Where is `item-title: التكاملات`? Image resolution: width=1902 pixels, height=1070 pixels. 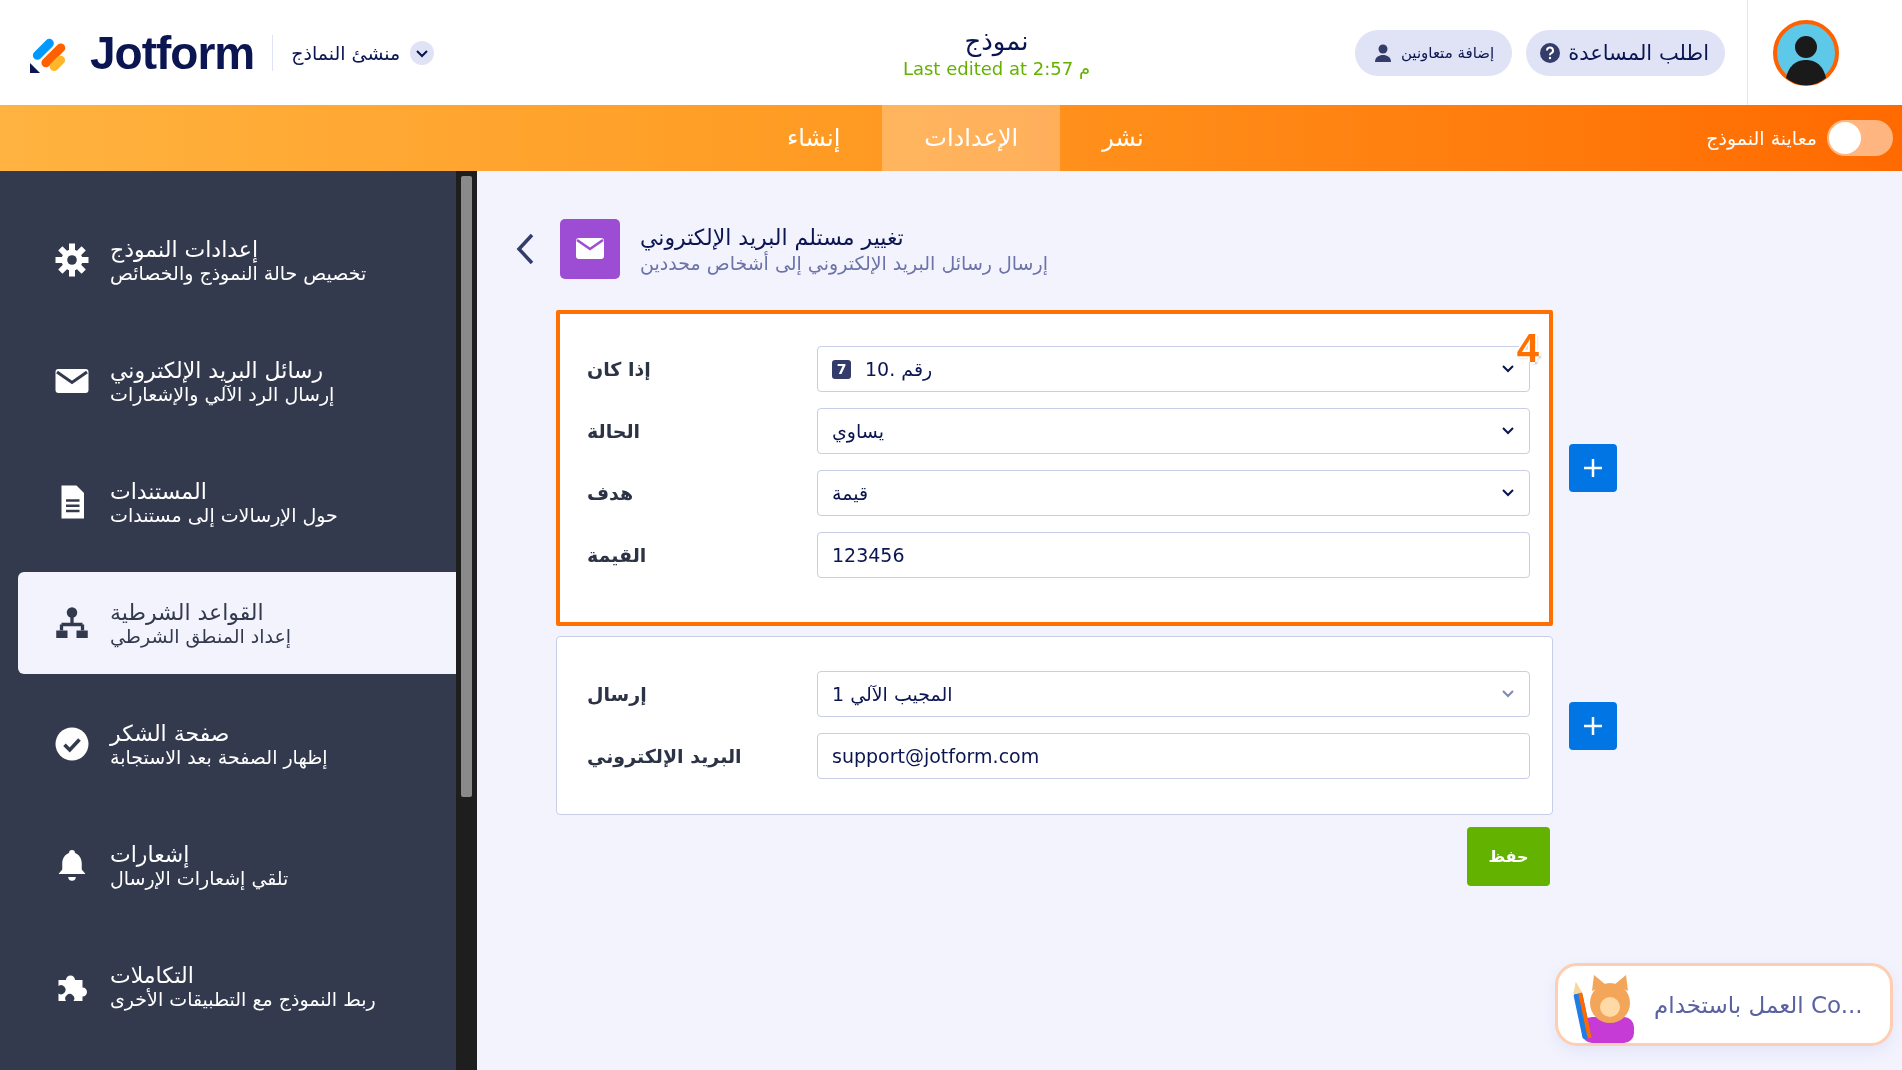 item-title: التكاملات is located at coordinates (152, 975).